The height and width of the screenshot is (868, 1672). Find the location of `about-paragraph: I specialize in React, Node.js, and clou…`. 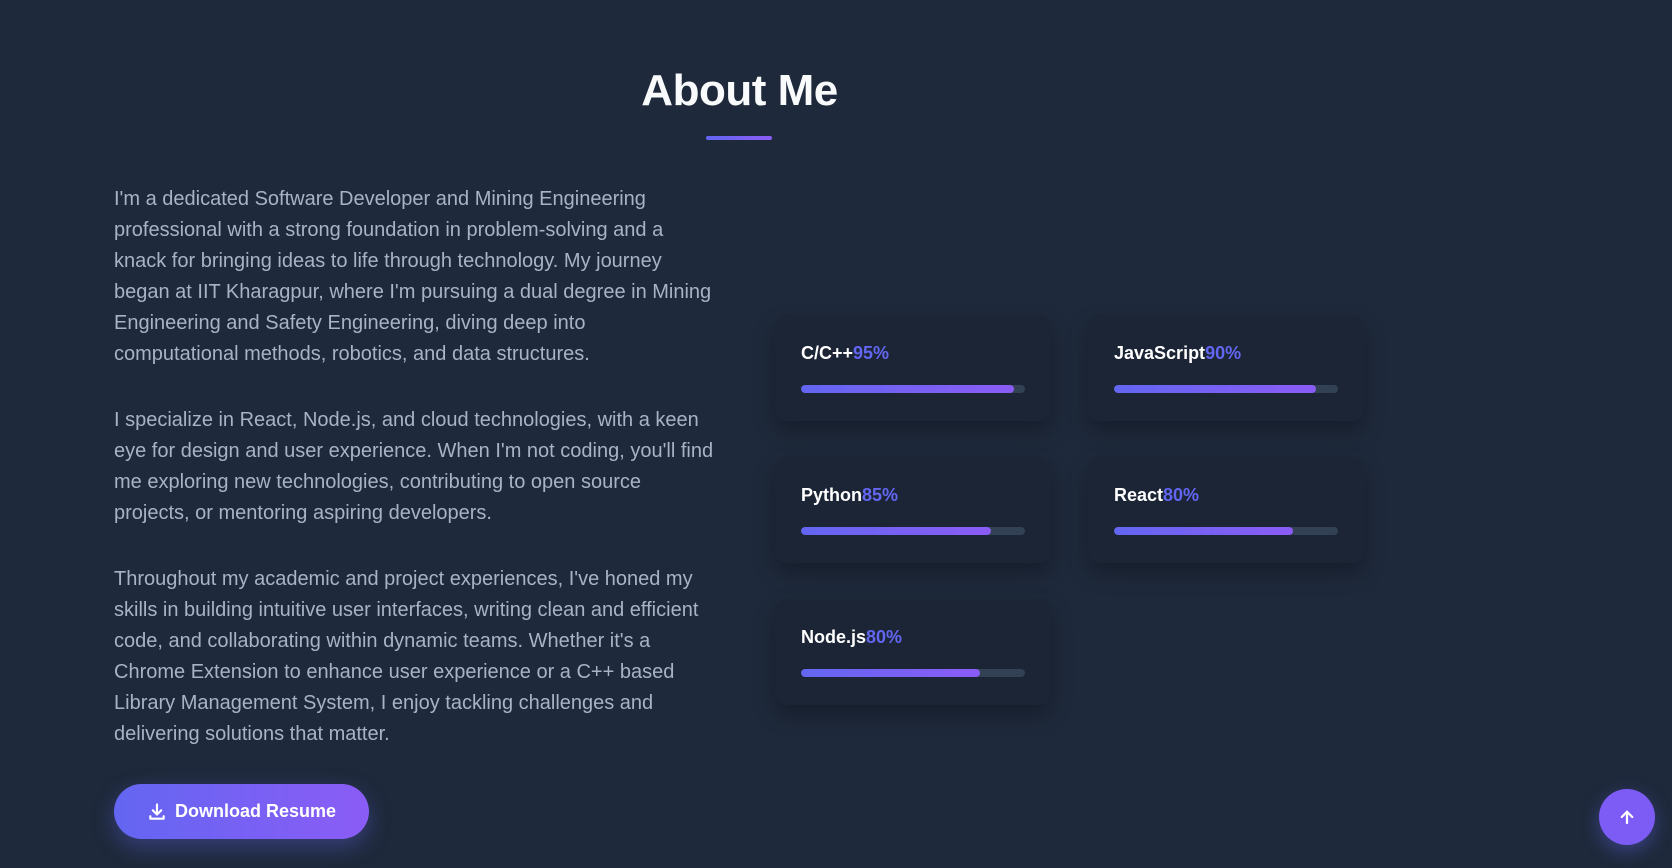

about-paragraph: I specialize in React, Node.js, and clou… is located at coordinates (414, 466).